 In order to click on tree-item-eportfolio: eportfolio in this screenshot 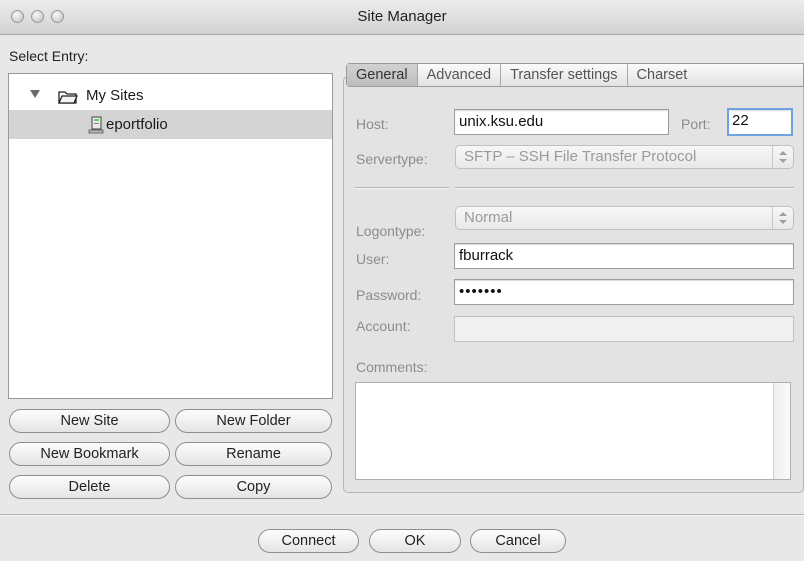, I will do `click(170, 124)`.